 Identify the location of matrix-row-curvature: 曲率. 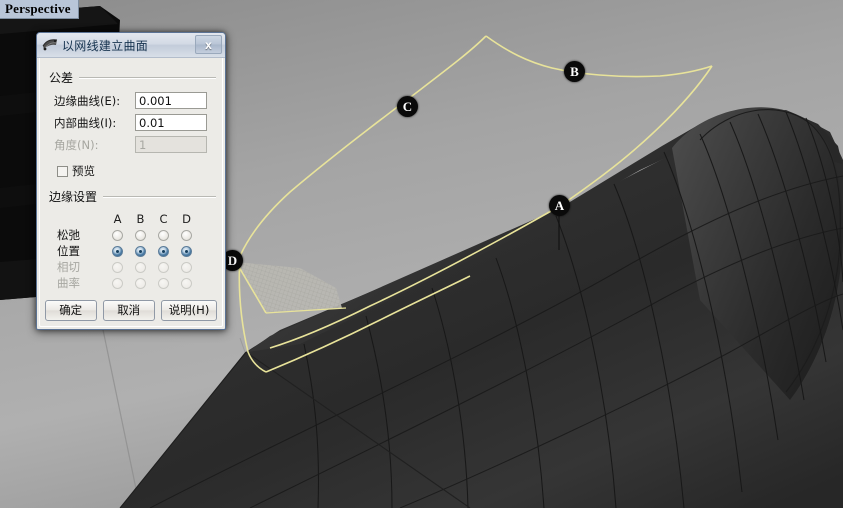
(131, 283).